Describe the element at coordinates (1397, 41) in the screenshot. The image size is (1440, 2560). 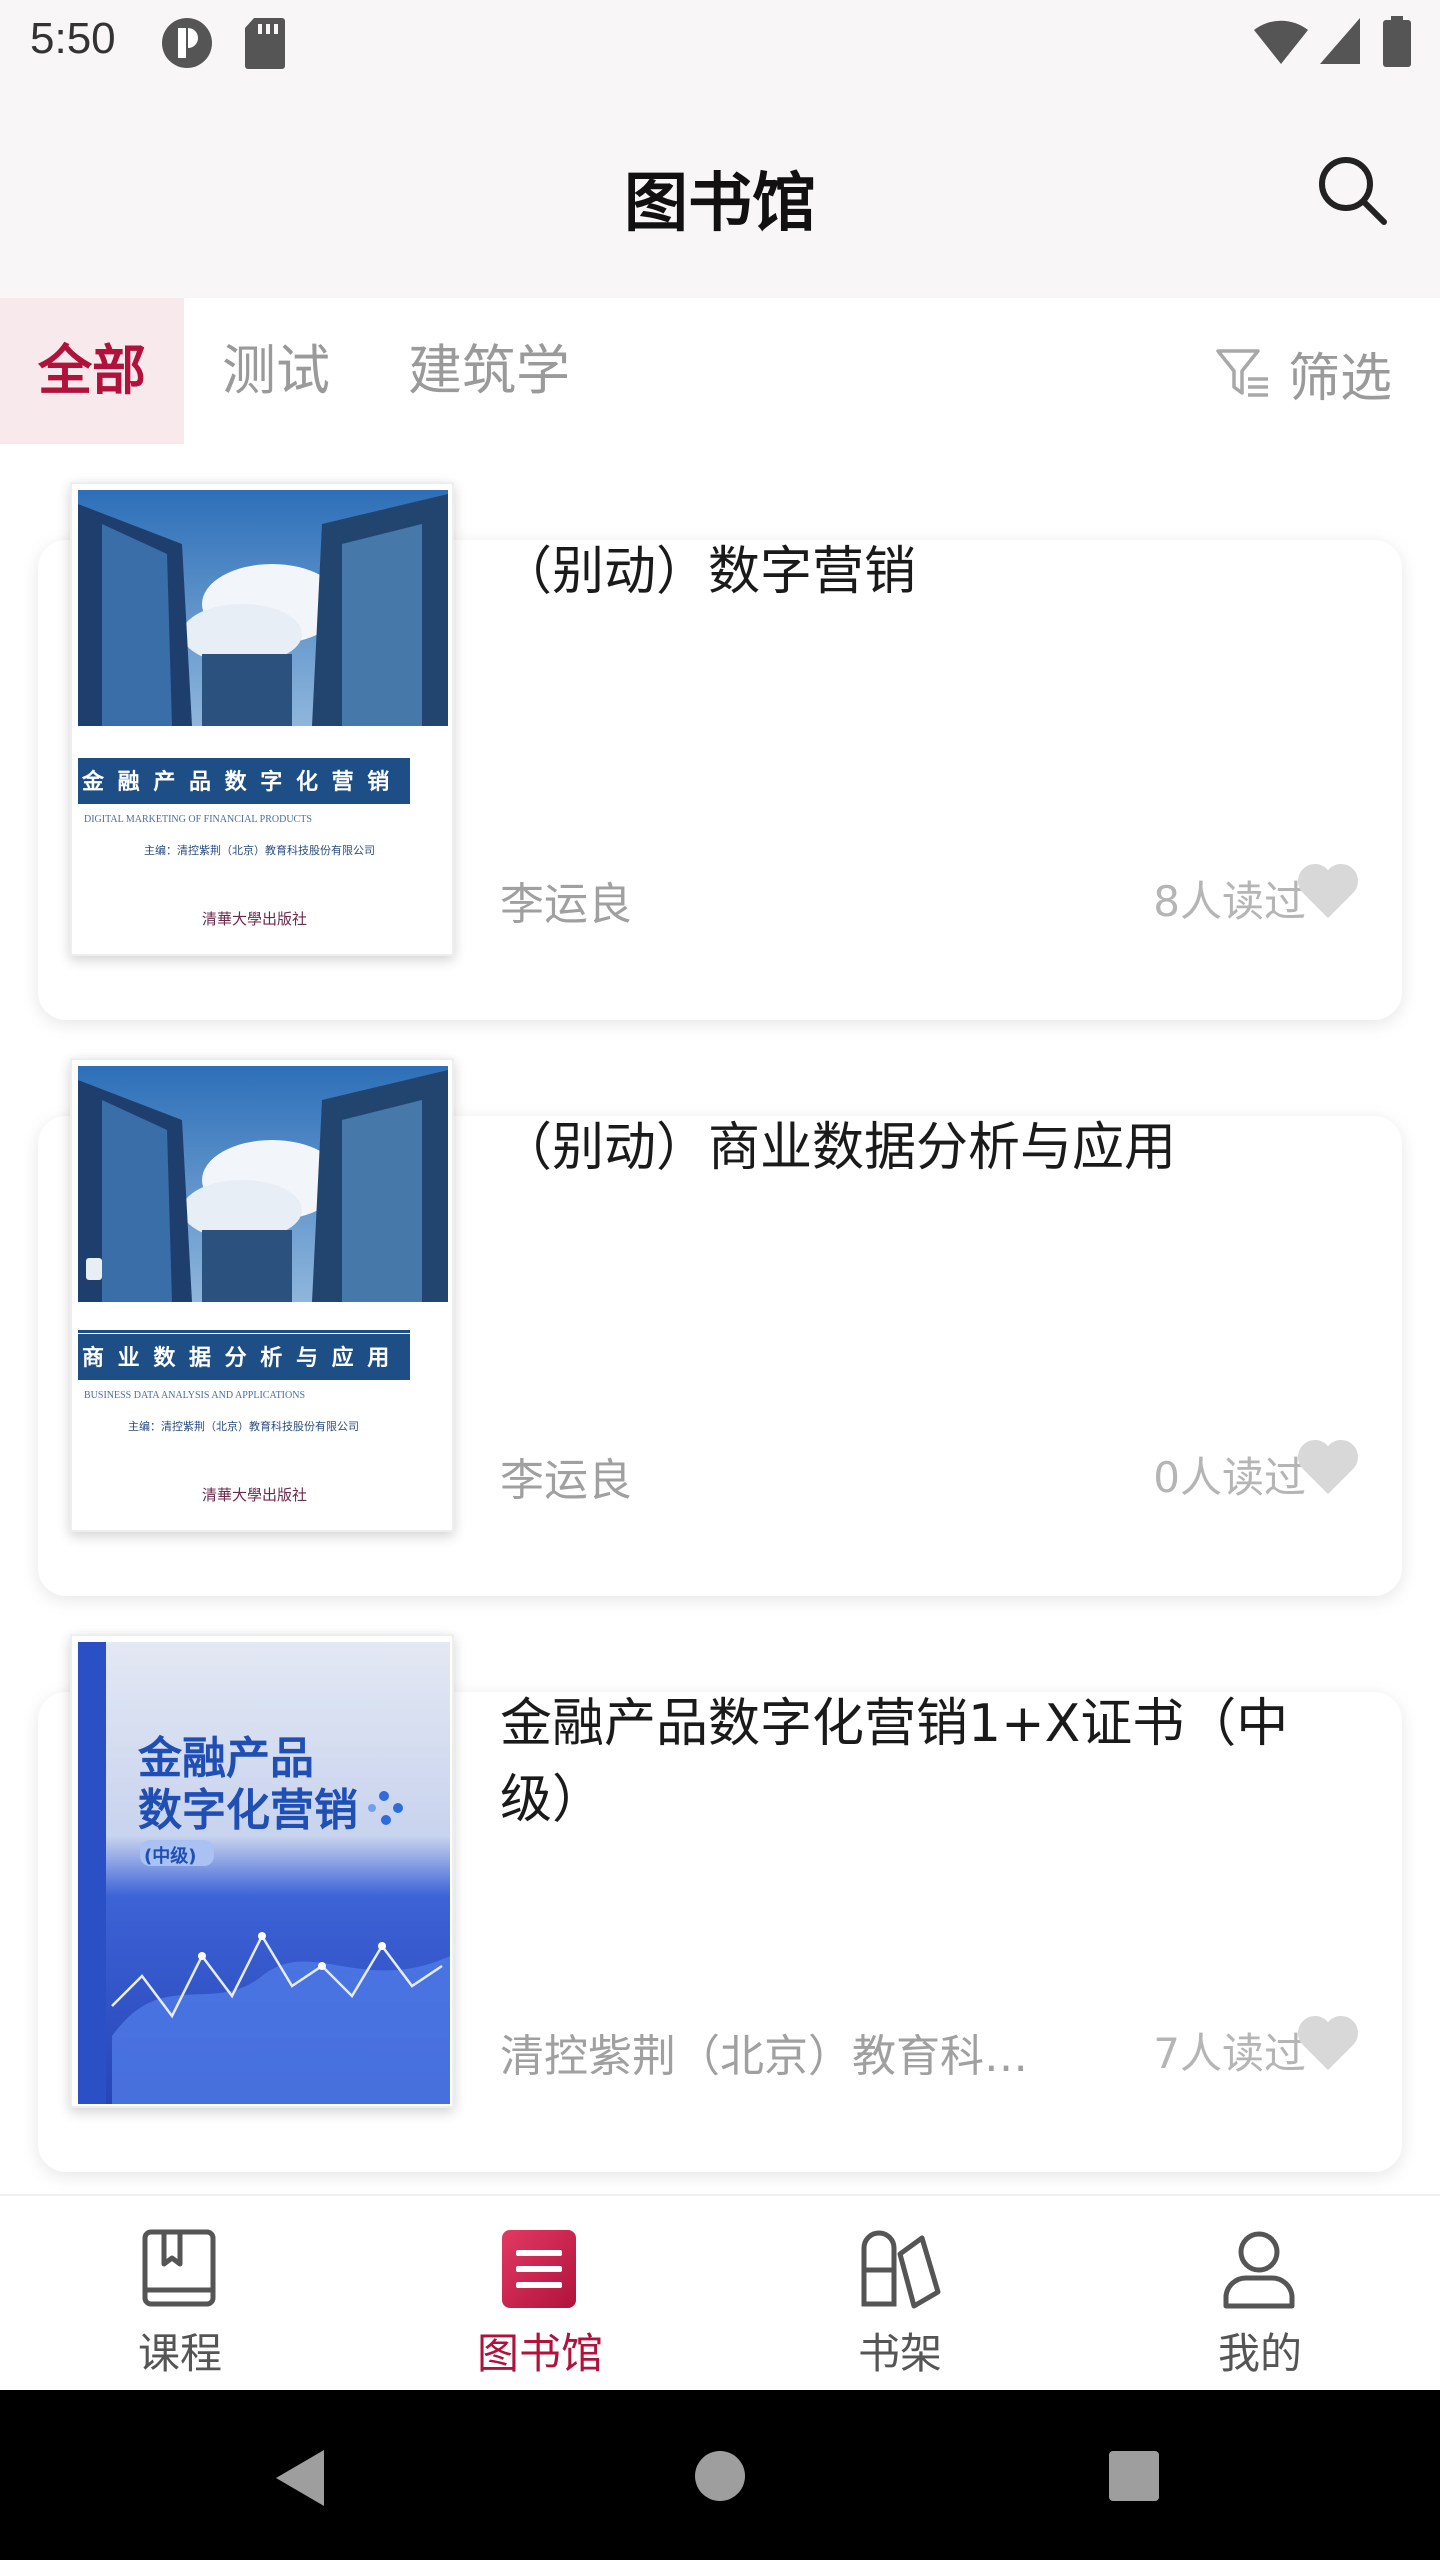
I see `battery-icon` at that location.